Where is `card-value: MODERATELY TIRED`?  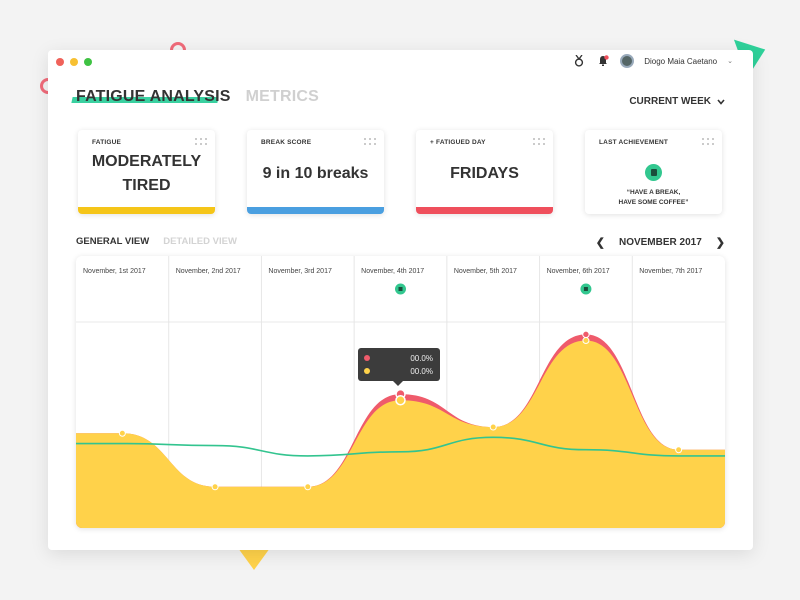 card-value: MODERATELY TIRED is located at coordinates (146, 173).